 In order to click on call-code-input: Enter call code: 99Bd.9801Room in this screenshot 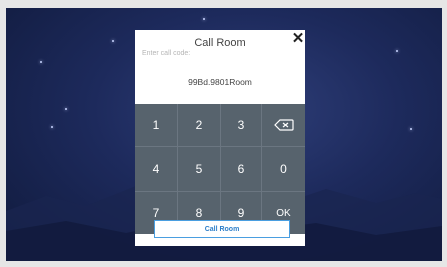, I will do `click(220, 76)`.